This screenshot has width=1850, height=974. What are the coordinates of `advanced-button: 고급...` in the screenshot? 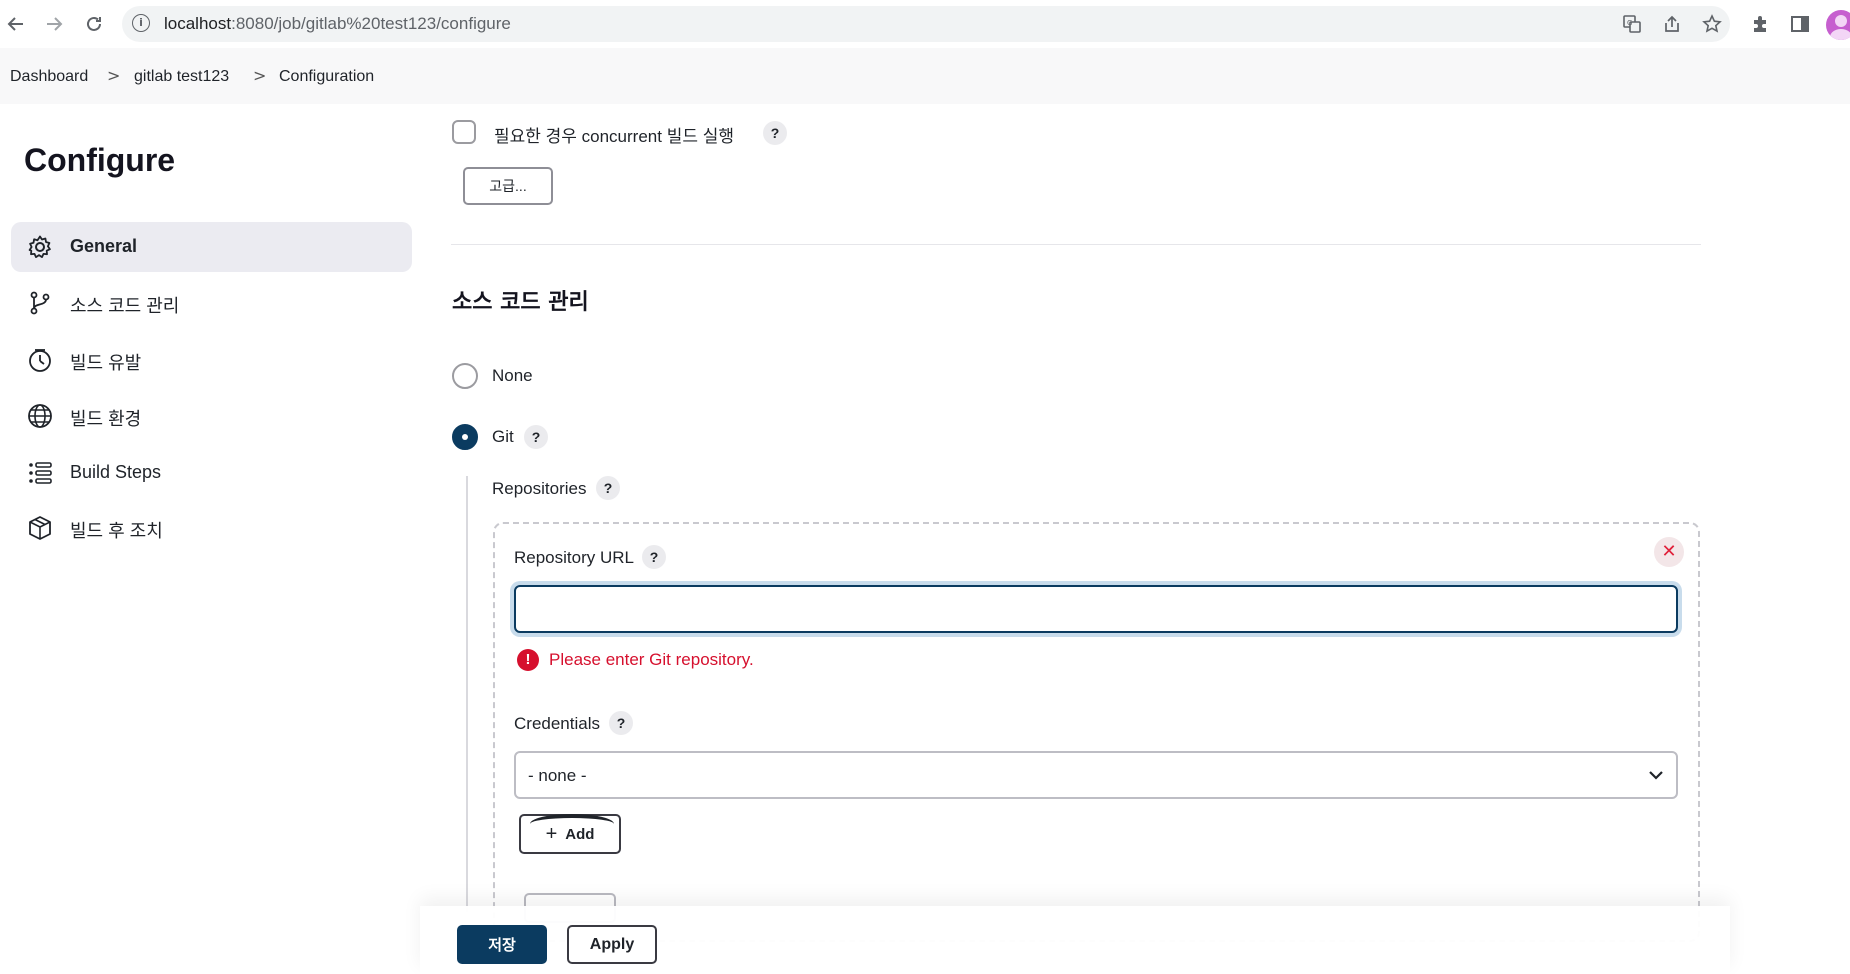 It's located at (508, 186).